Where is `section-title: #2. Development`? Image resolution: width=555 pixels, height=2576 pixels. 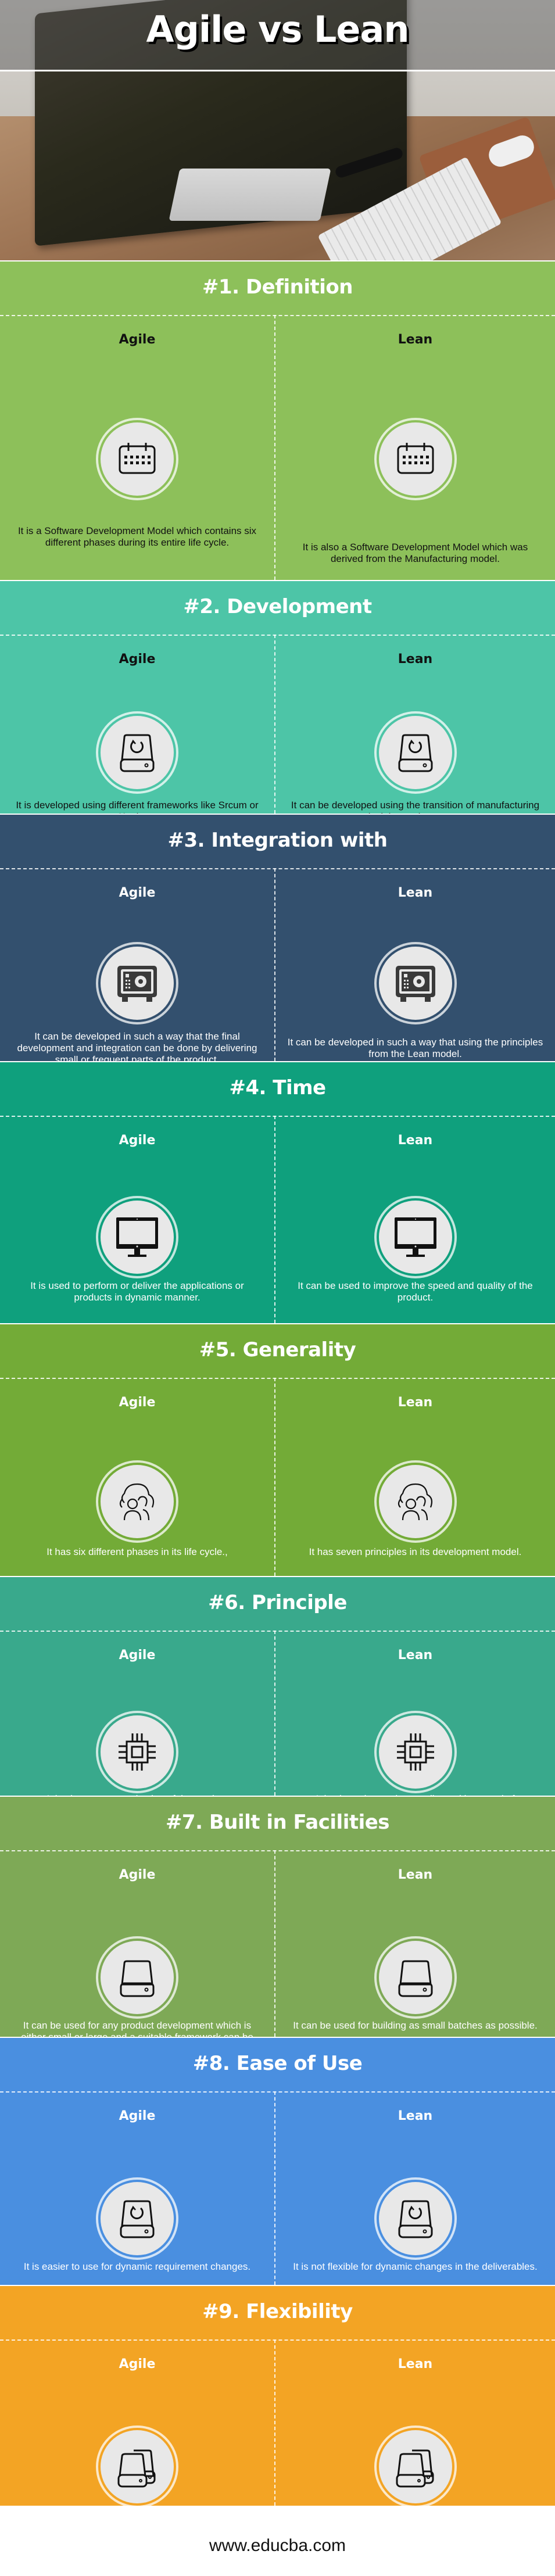
section-title: #2. Development is located at coordinates (277, 606).